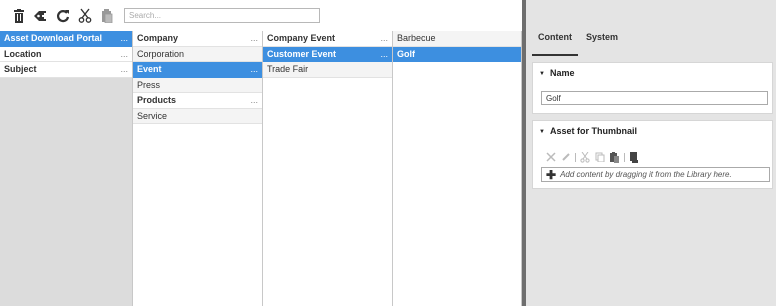 This screenshot has height=306, width=776. What do you see at coordinates (149, 69) in the screenshot?
I see `column-item-label: Event` at bounding box center [149, 69].